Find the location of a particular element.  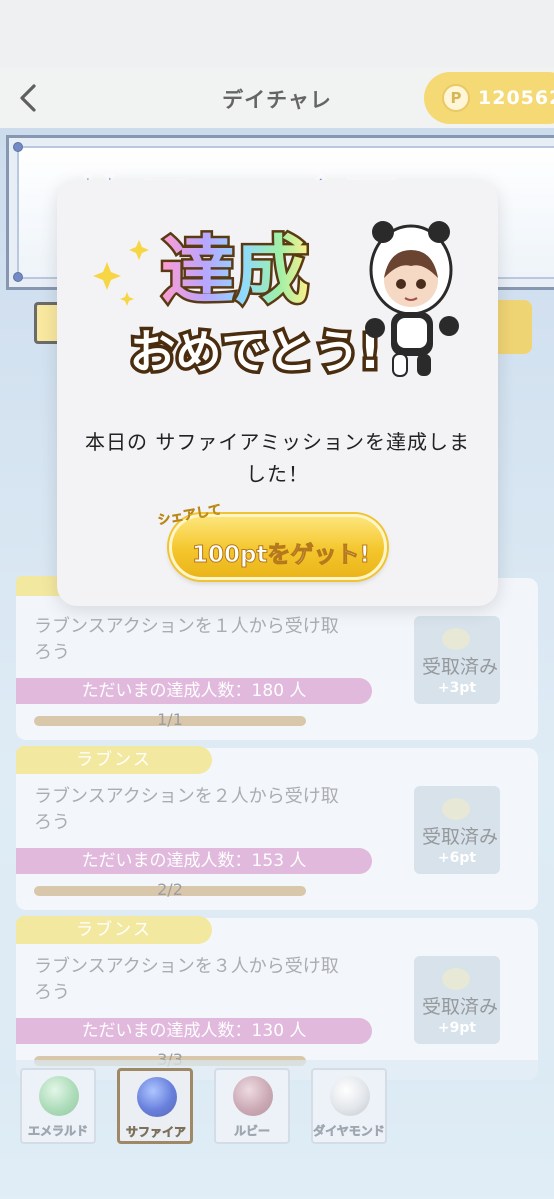

achievement-illustration: 達成 おめでとう! is located at coordinates (276, 302).